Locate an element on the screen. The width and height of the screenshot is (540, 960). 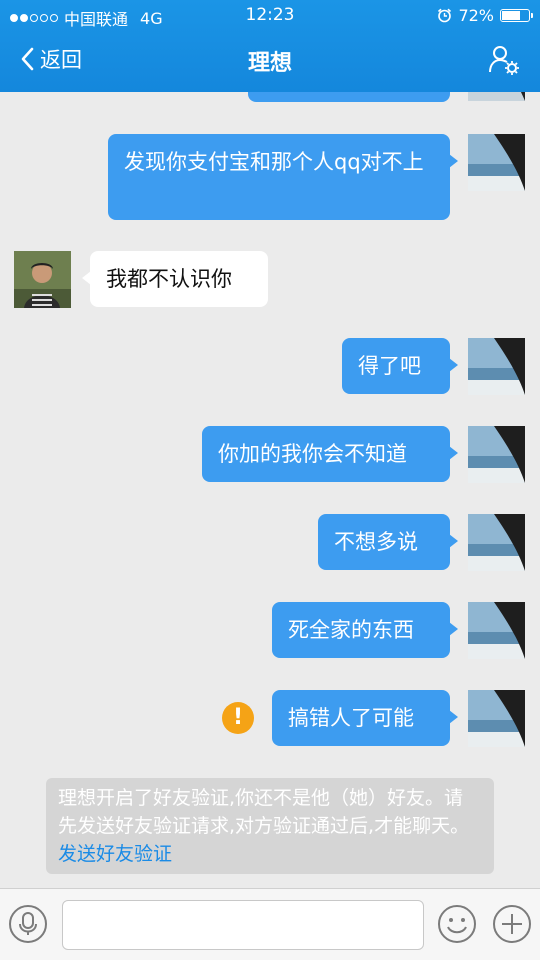
header: 中国联通 4G 12:23 72% 返回 理想 is located at coordinates (270, 46).